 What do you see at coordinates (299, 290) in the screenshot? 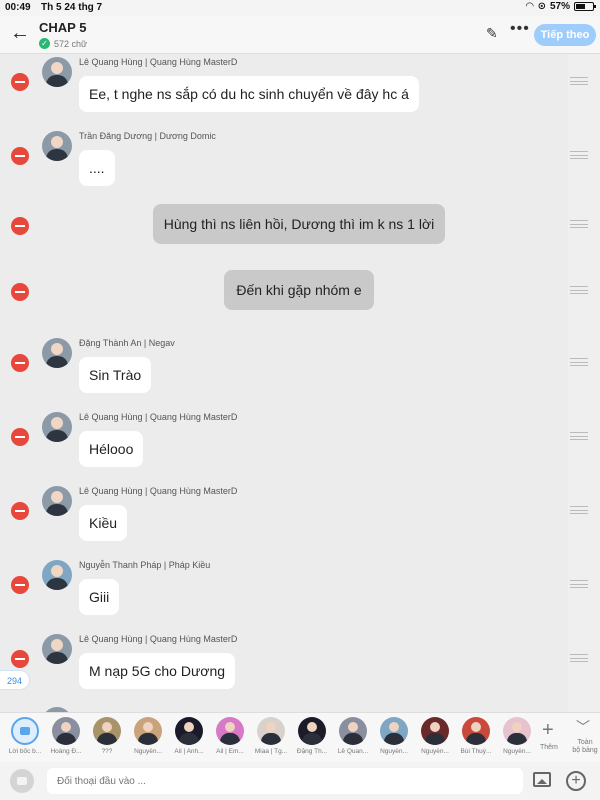
I see `narration-bubble: Đến khi gặp nhóm e` at bounding box center [299, 290].